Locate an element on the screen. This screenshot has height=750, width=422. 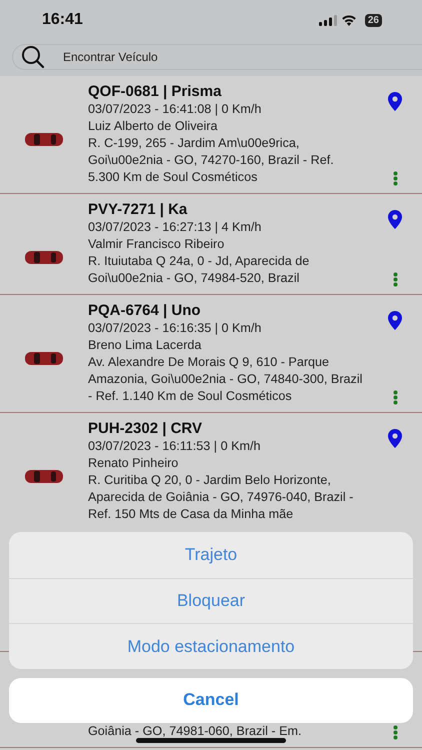
driver-name: Luiz Alberto de Oliveira is located at coordinates (153, 126).